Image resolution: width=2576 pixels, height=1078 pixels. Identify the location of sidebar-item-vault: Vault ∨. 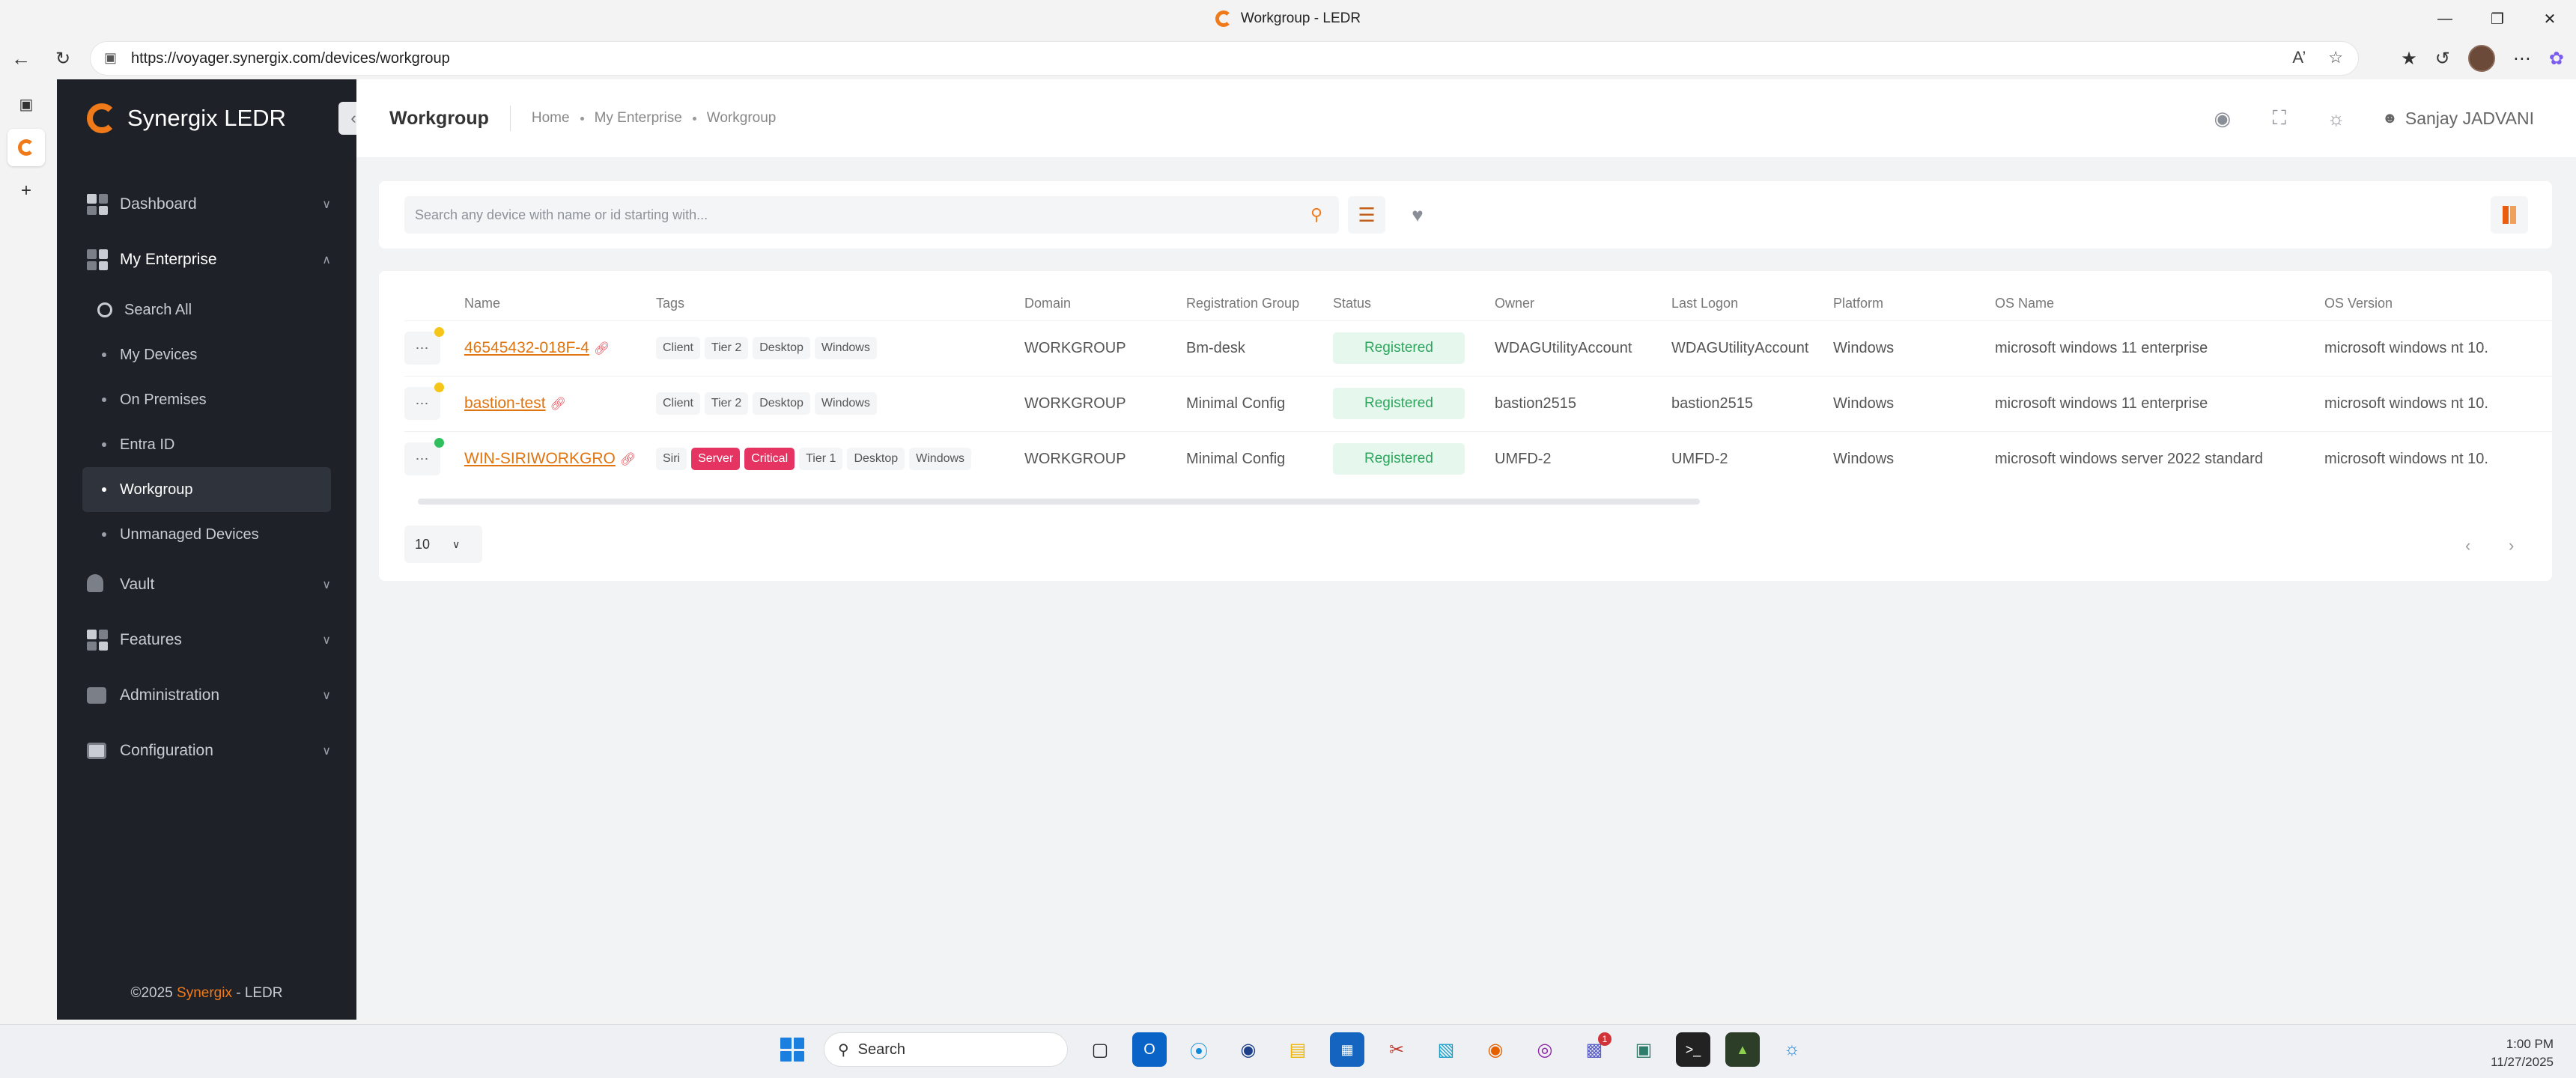
(206, 584).